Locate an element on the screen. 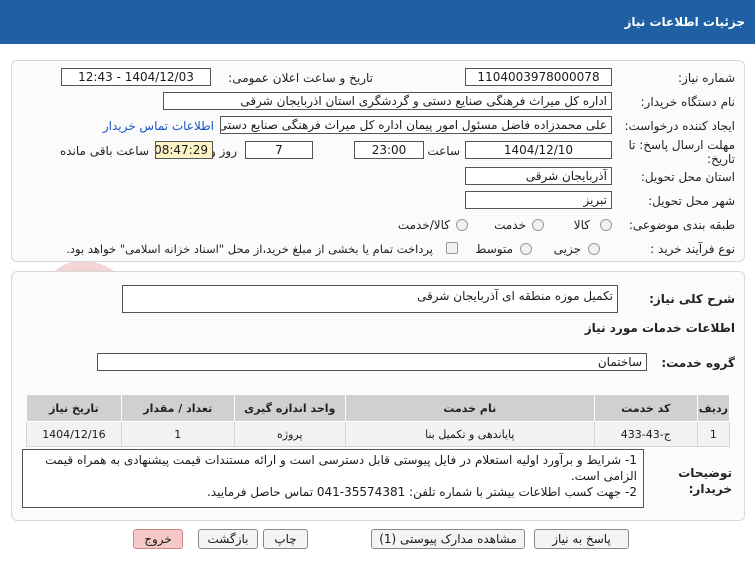  process-radio-minor is located at coordinates (594, 249).